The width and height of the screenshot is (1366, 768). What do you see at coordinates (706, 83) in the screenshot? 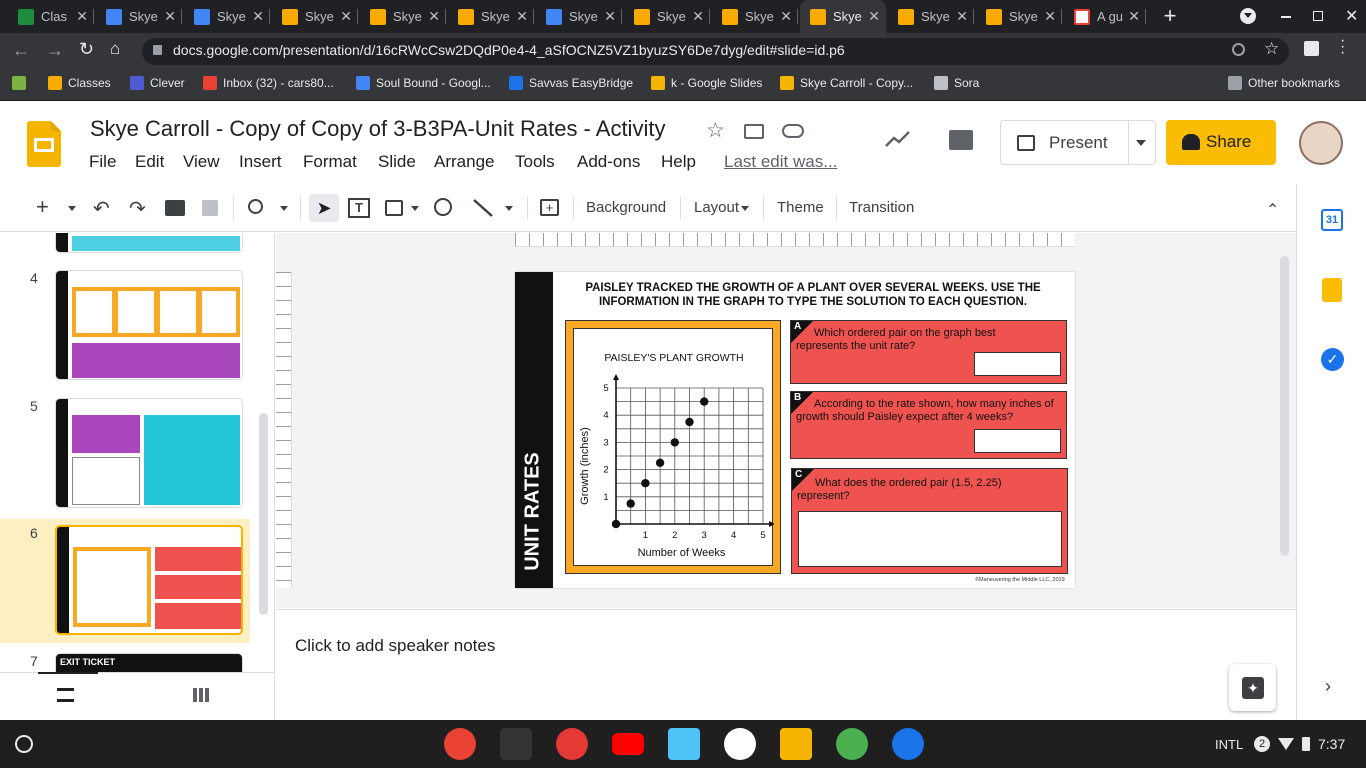
I see `bookmark-item: k - Google Slides` at bounding box center [706, 83].